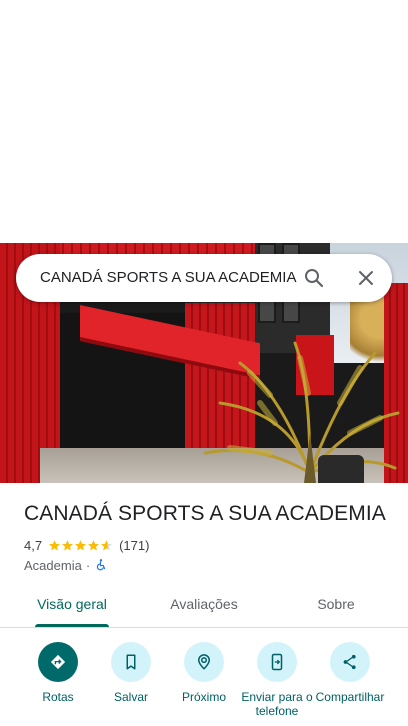  What do you see at coordinates (277, 684) in the screenshot?
I see `send-to-phone-button: Enviar para o telefone` at bounding box center [277, 684].